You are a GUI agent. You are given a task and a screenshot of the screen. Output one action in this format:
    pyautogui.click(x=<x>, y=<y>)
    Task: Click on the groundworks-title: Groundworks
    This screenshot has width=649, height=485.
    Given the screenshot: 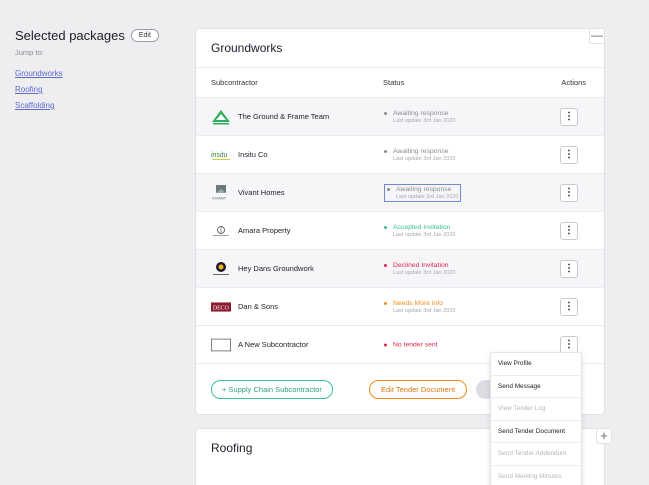 What is the action you would take?
    pyautogui.click(x=247, y=48)
    